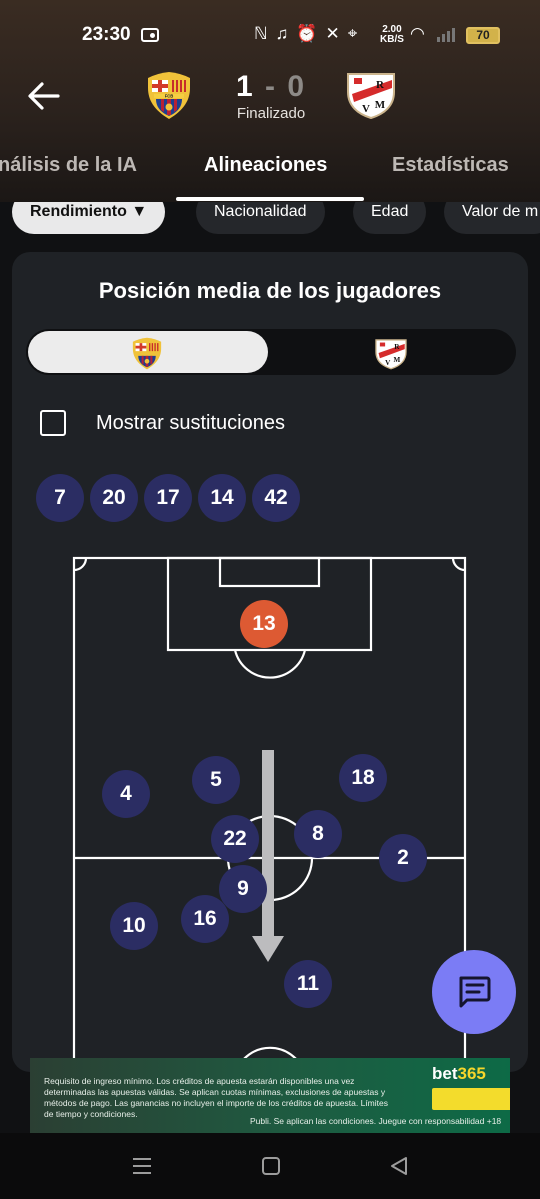 The height and width of the screenshot is (1199, 540). Describe the element at coordinates (308, 984) in the screenshot. I see `player-badge: 11` at that location.